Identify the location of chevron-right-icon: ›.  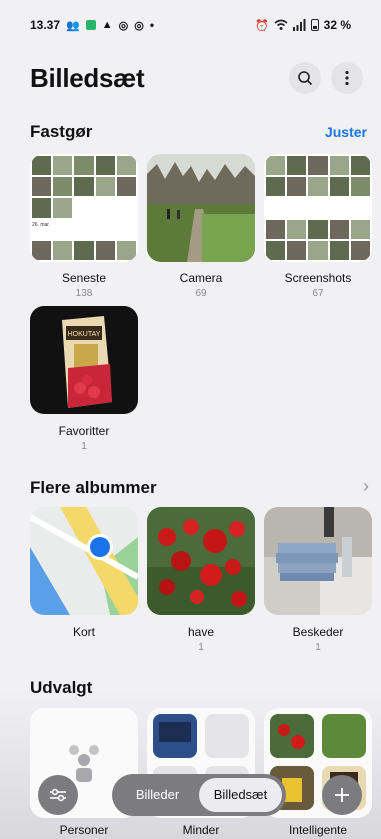
(366, 486).